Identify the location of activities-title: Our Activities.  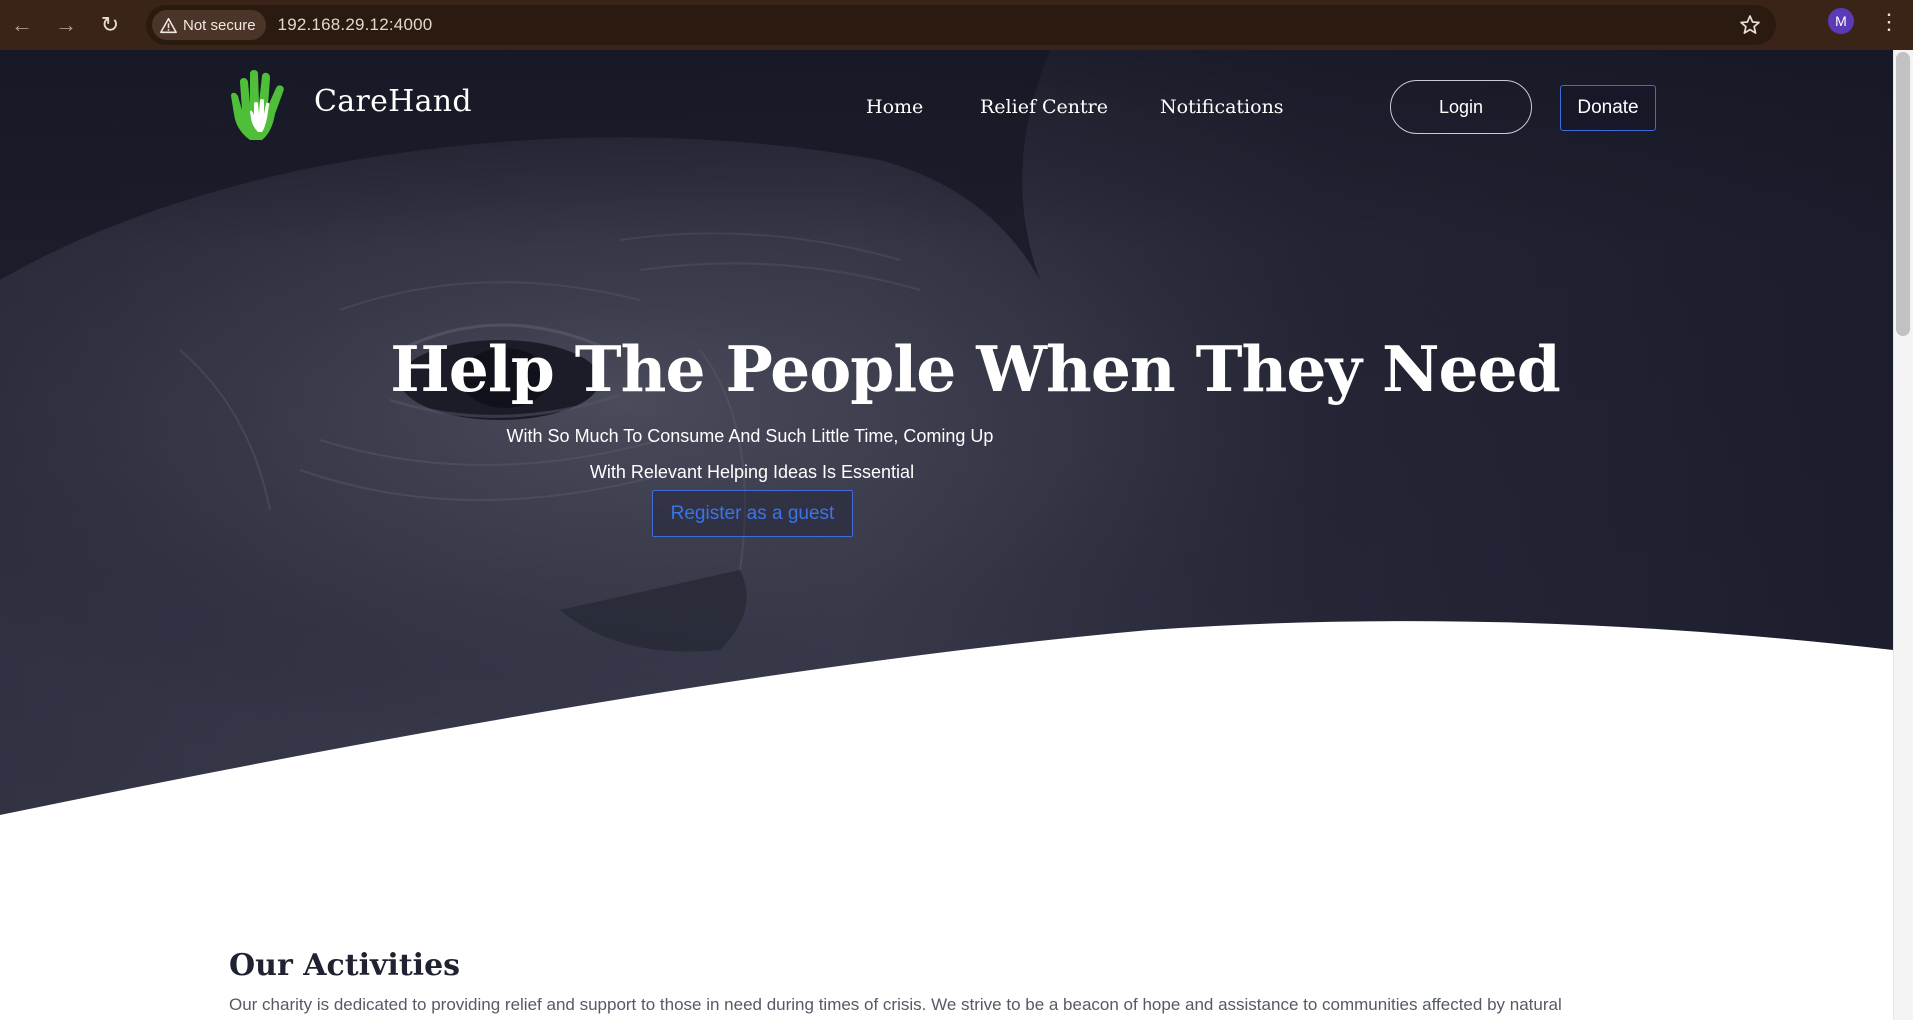
(345, 965).